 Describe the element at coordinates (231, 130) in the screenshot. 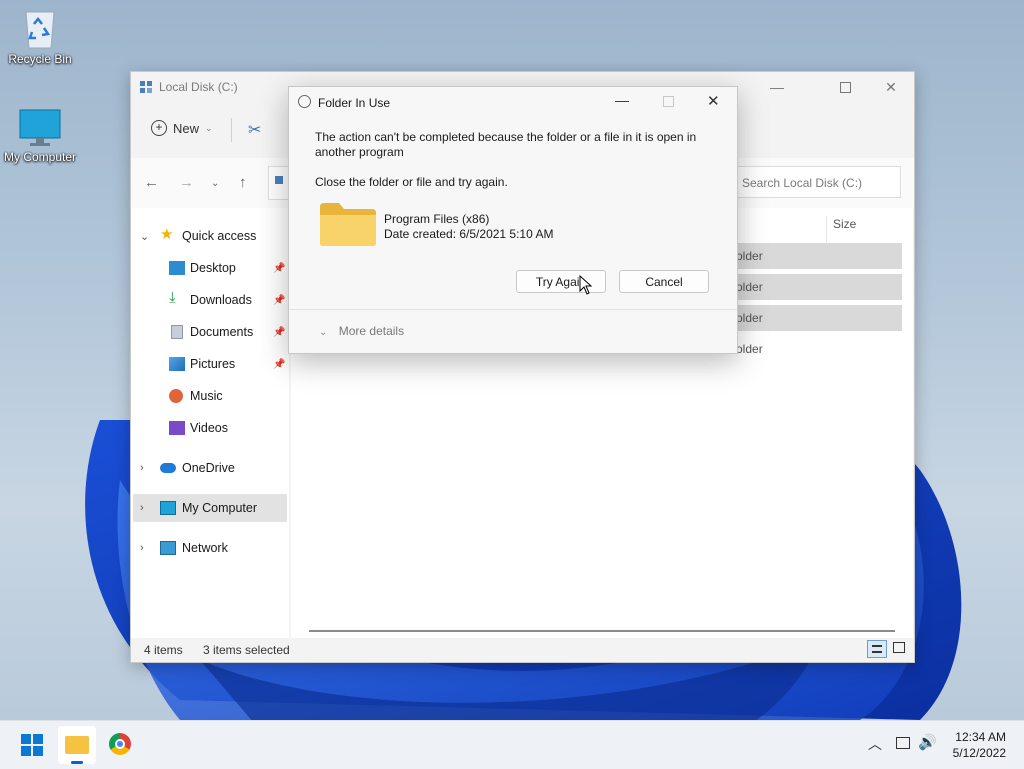

I see `toolbar-divider` at that location.